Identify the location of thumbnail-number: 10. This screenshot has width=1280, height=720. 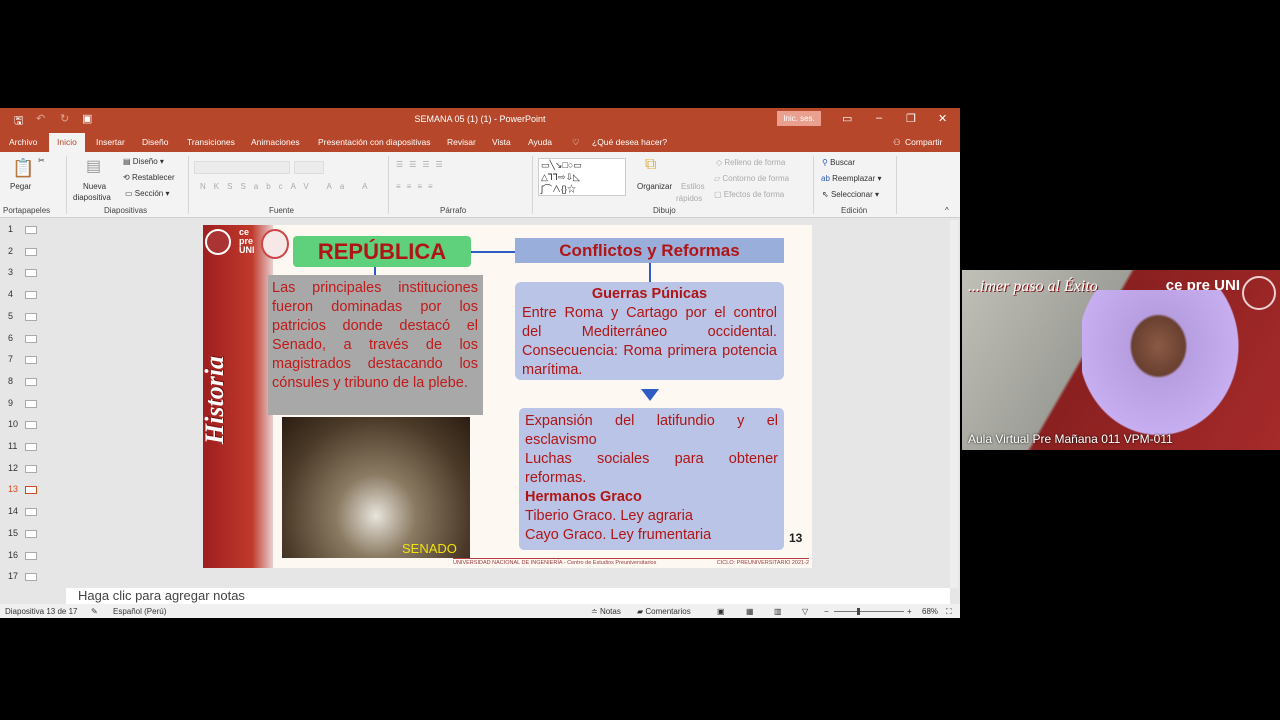
(13, 424).